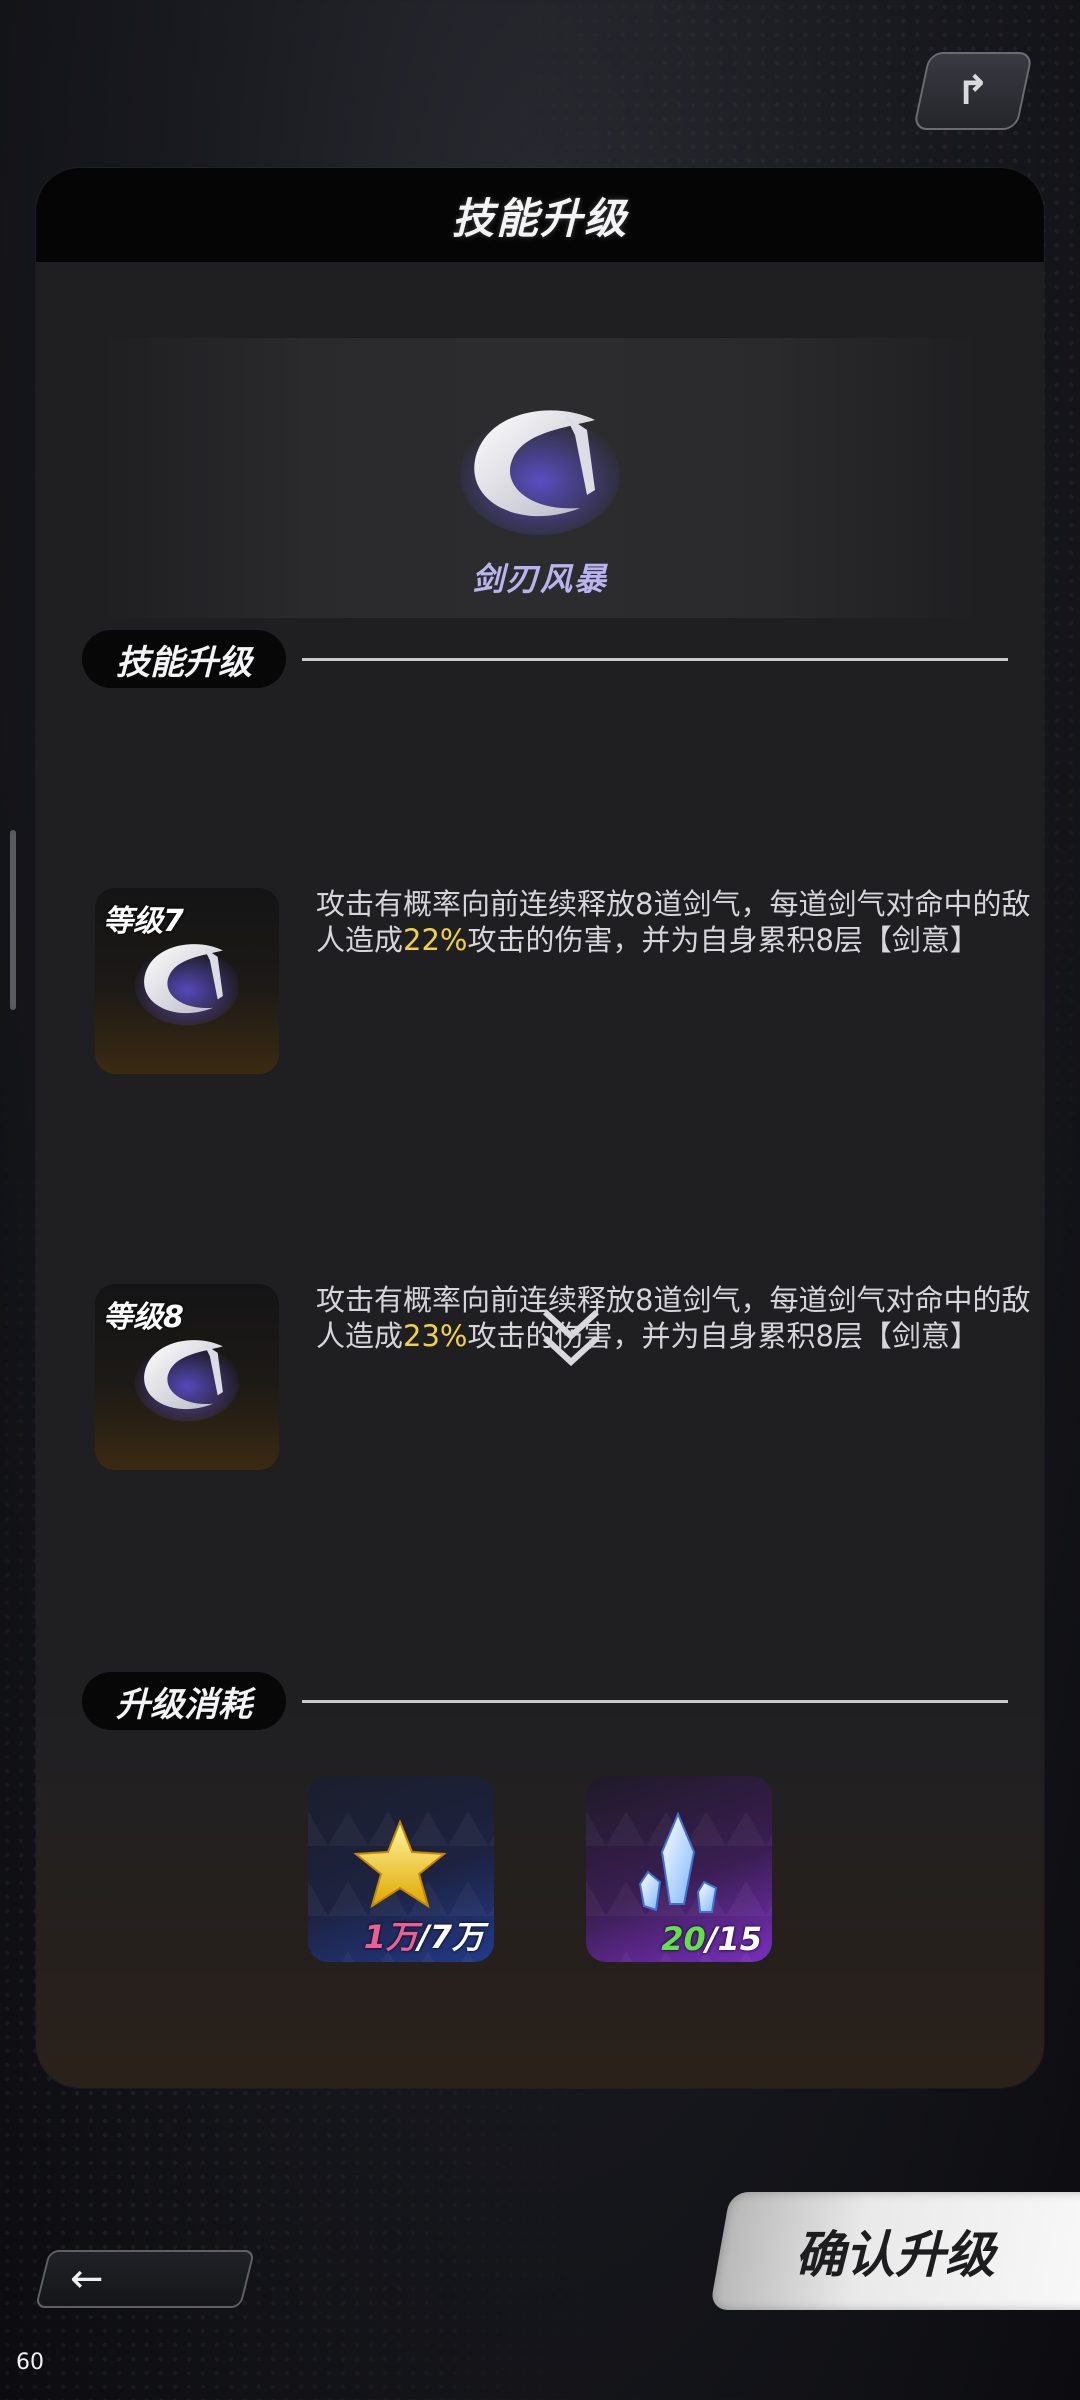 The image size is (1080, 2400). What do you see at coordinates (423, 1937) in the screenshot?
I see `cost-count: 1万/7万` at bounding box center [423, 1937].